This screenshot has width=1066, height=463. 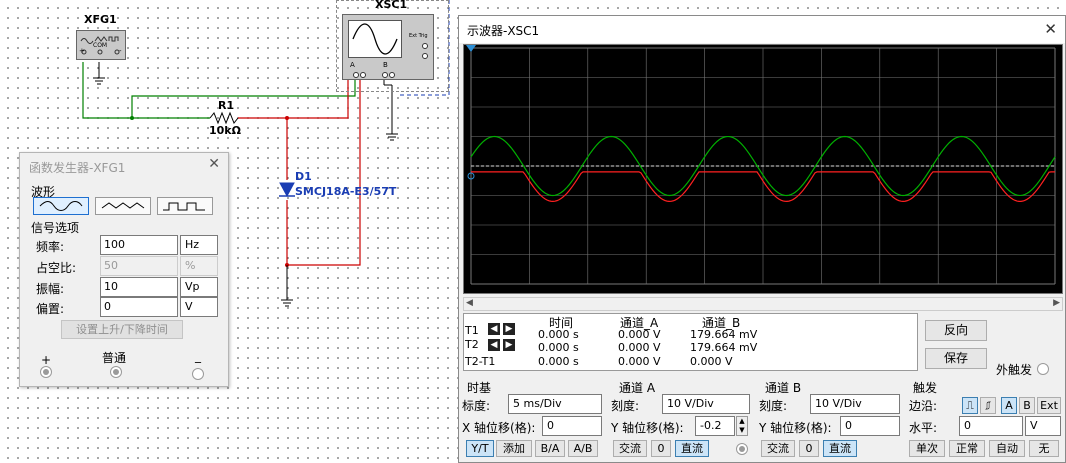 What do you see at coordinates (61, 206) in the screenshot?
I see `sine-wave-button` at bounding box center [61, 206].